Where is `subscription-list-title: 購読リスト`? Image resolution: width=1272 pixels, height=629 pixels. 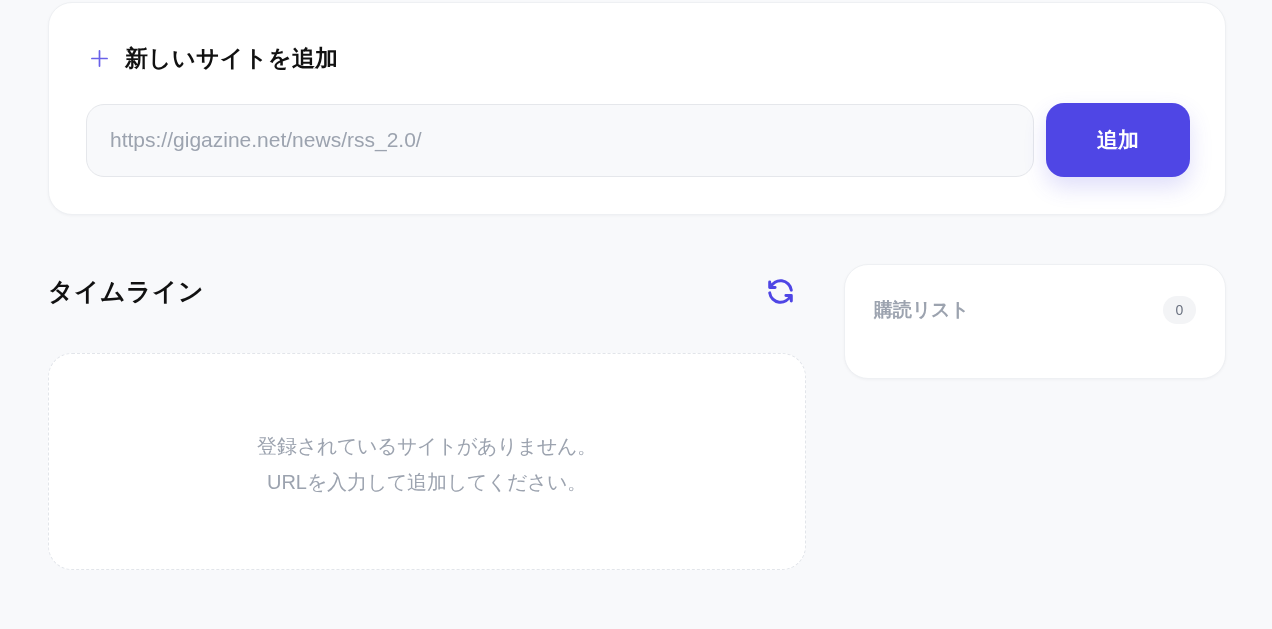
subscription-list-title: 購読リスト is located at coordinates (921, 310).